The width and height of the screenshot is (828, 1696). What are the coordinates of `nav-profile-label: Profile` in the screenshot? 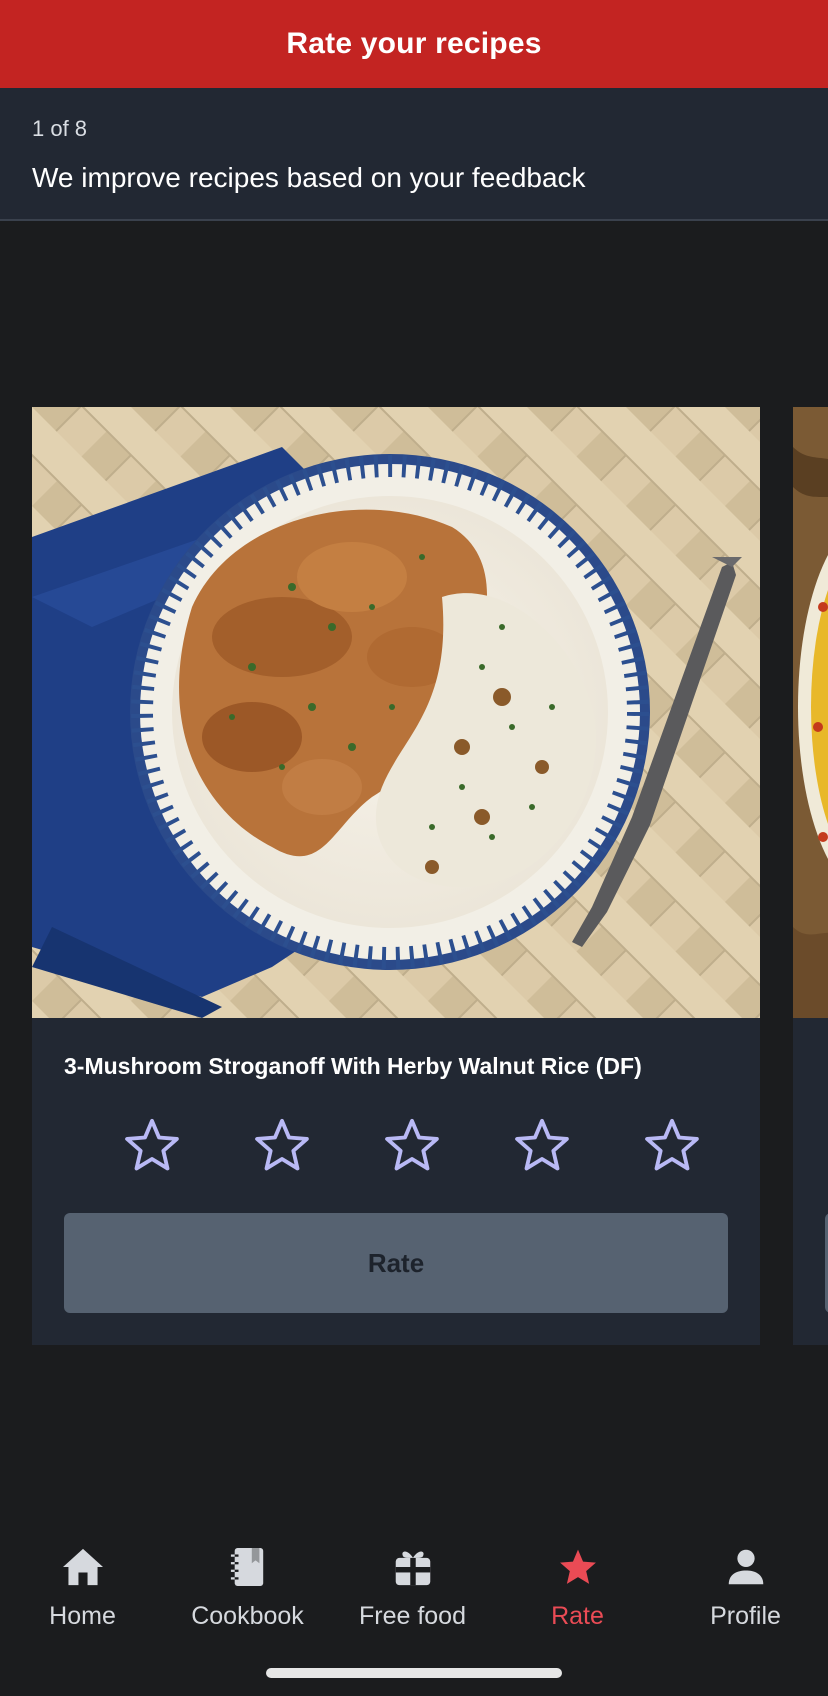 It's located at (745, 1616).